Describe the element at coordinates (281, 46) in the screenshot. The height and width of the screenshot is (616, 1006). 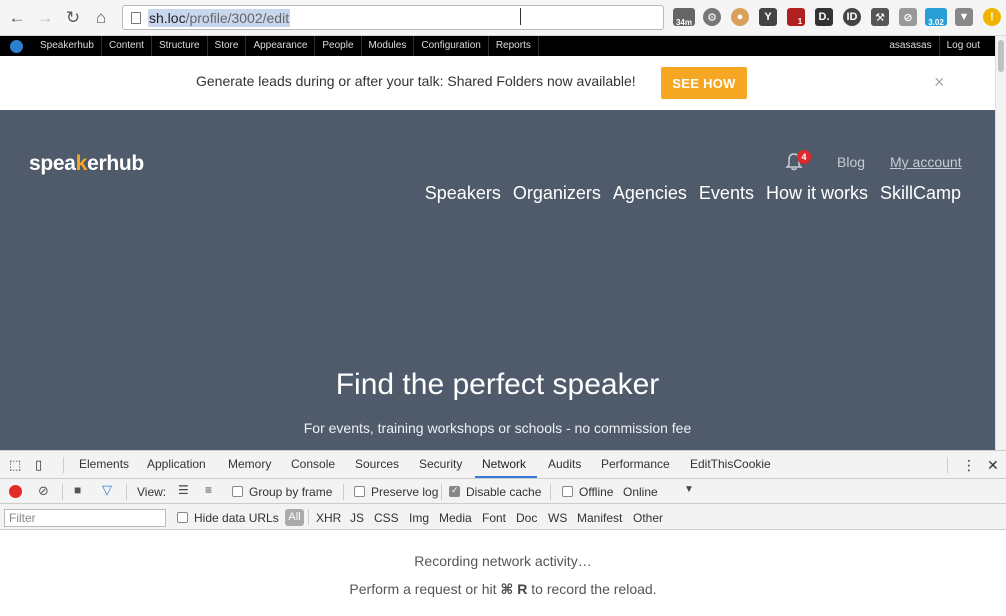
I see `admin-item-appearance: Appearance` at that location.